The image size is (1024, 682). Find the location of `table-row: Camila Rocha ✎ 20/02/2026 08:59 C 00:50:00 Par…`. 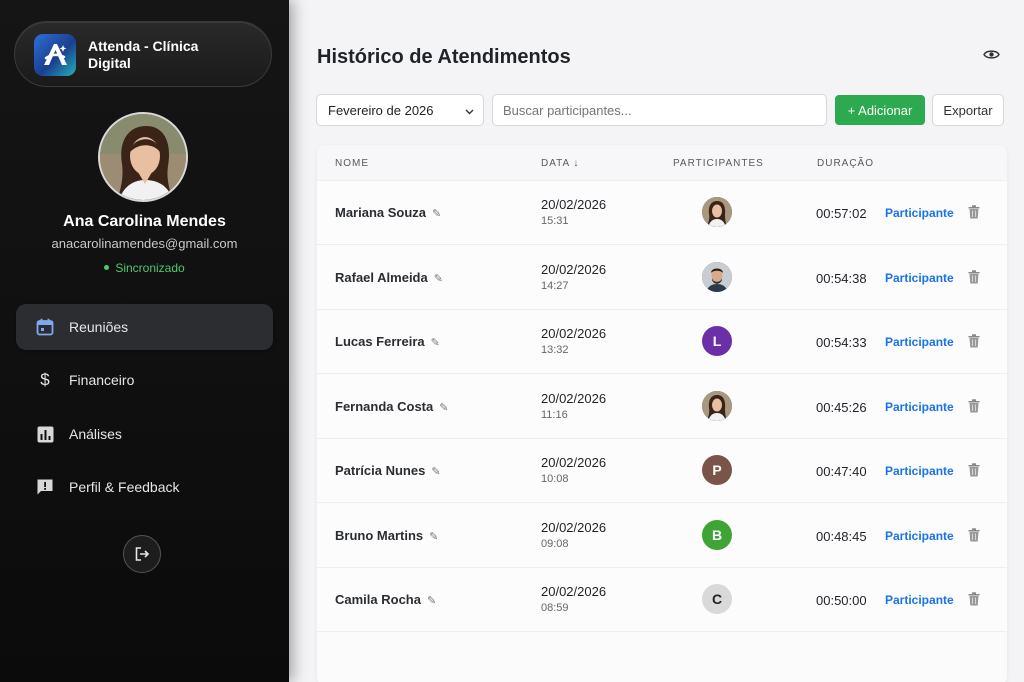

table-row: Camila Rocha ✎ 20/02/2026 08:59 C 00:50:00 Par… is located at coordinates (662, 600).